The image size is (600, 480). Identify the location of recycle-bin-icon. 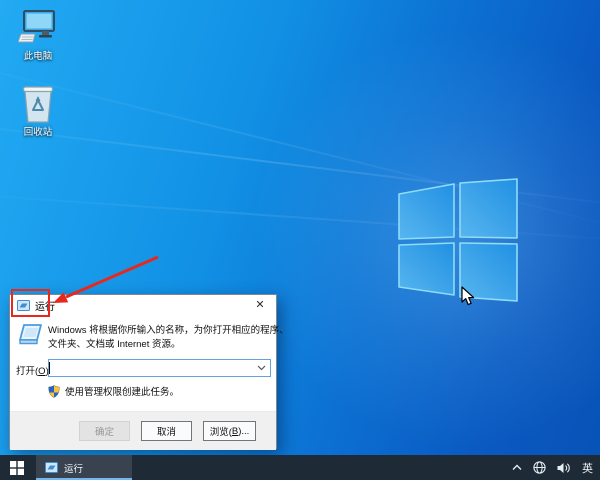
(38, 104).